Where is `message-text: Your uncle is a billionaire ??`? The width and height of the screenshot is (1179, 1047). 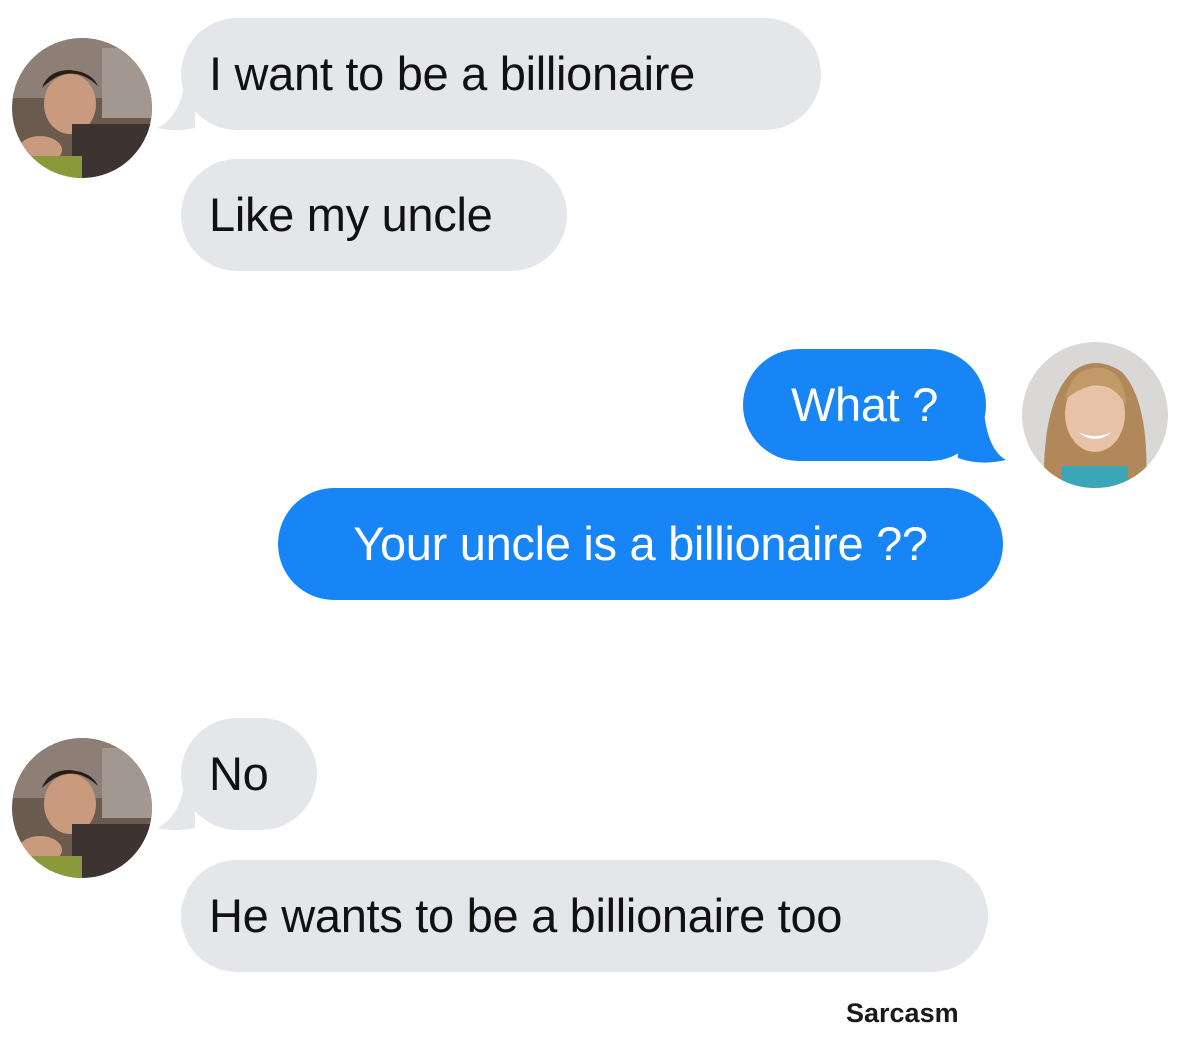 message-text: Your uncle is a billionaire ?? is located at coordinates (640, 543).